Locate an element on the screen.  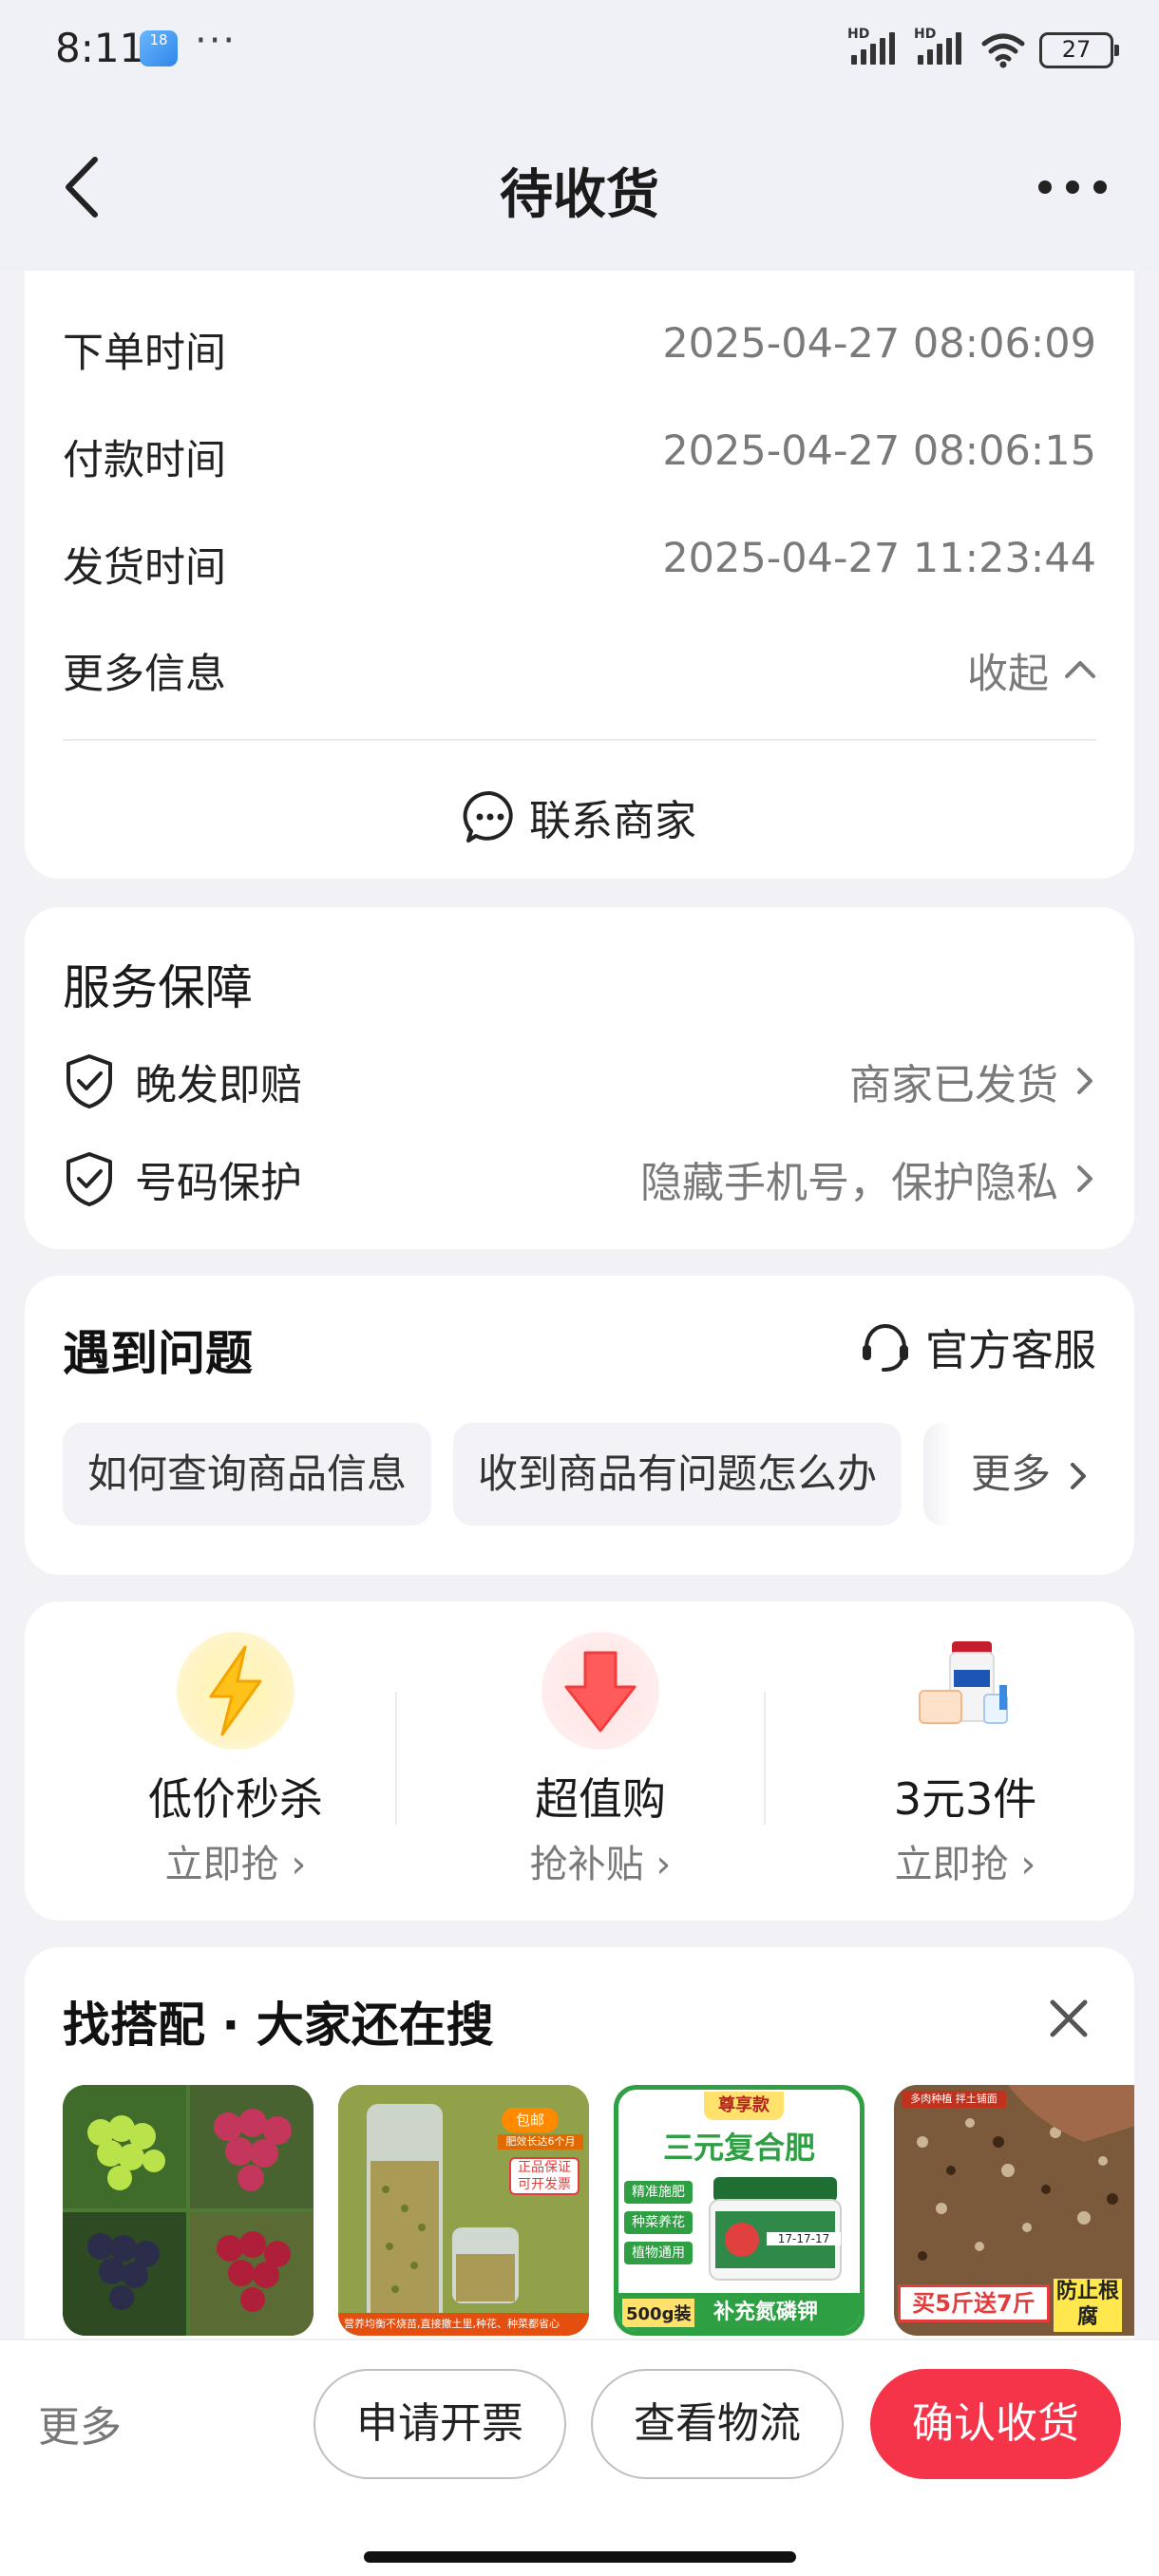
status-more-icon: ··· is located at coordinates (216, 41).